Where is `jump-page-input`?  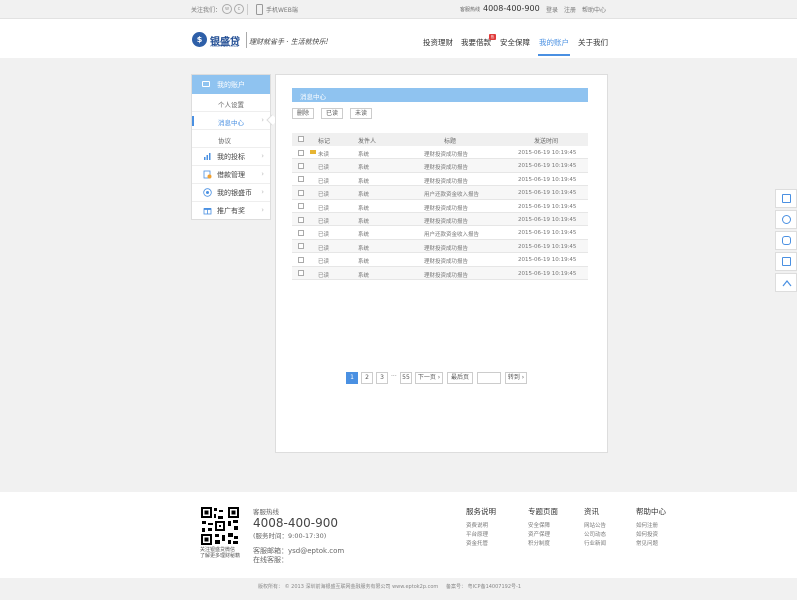
jump-page-input is located at coordinates (489, 378).